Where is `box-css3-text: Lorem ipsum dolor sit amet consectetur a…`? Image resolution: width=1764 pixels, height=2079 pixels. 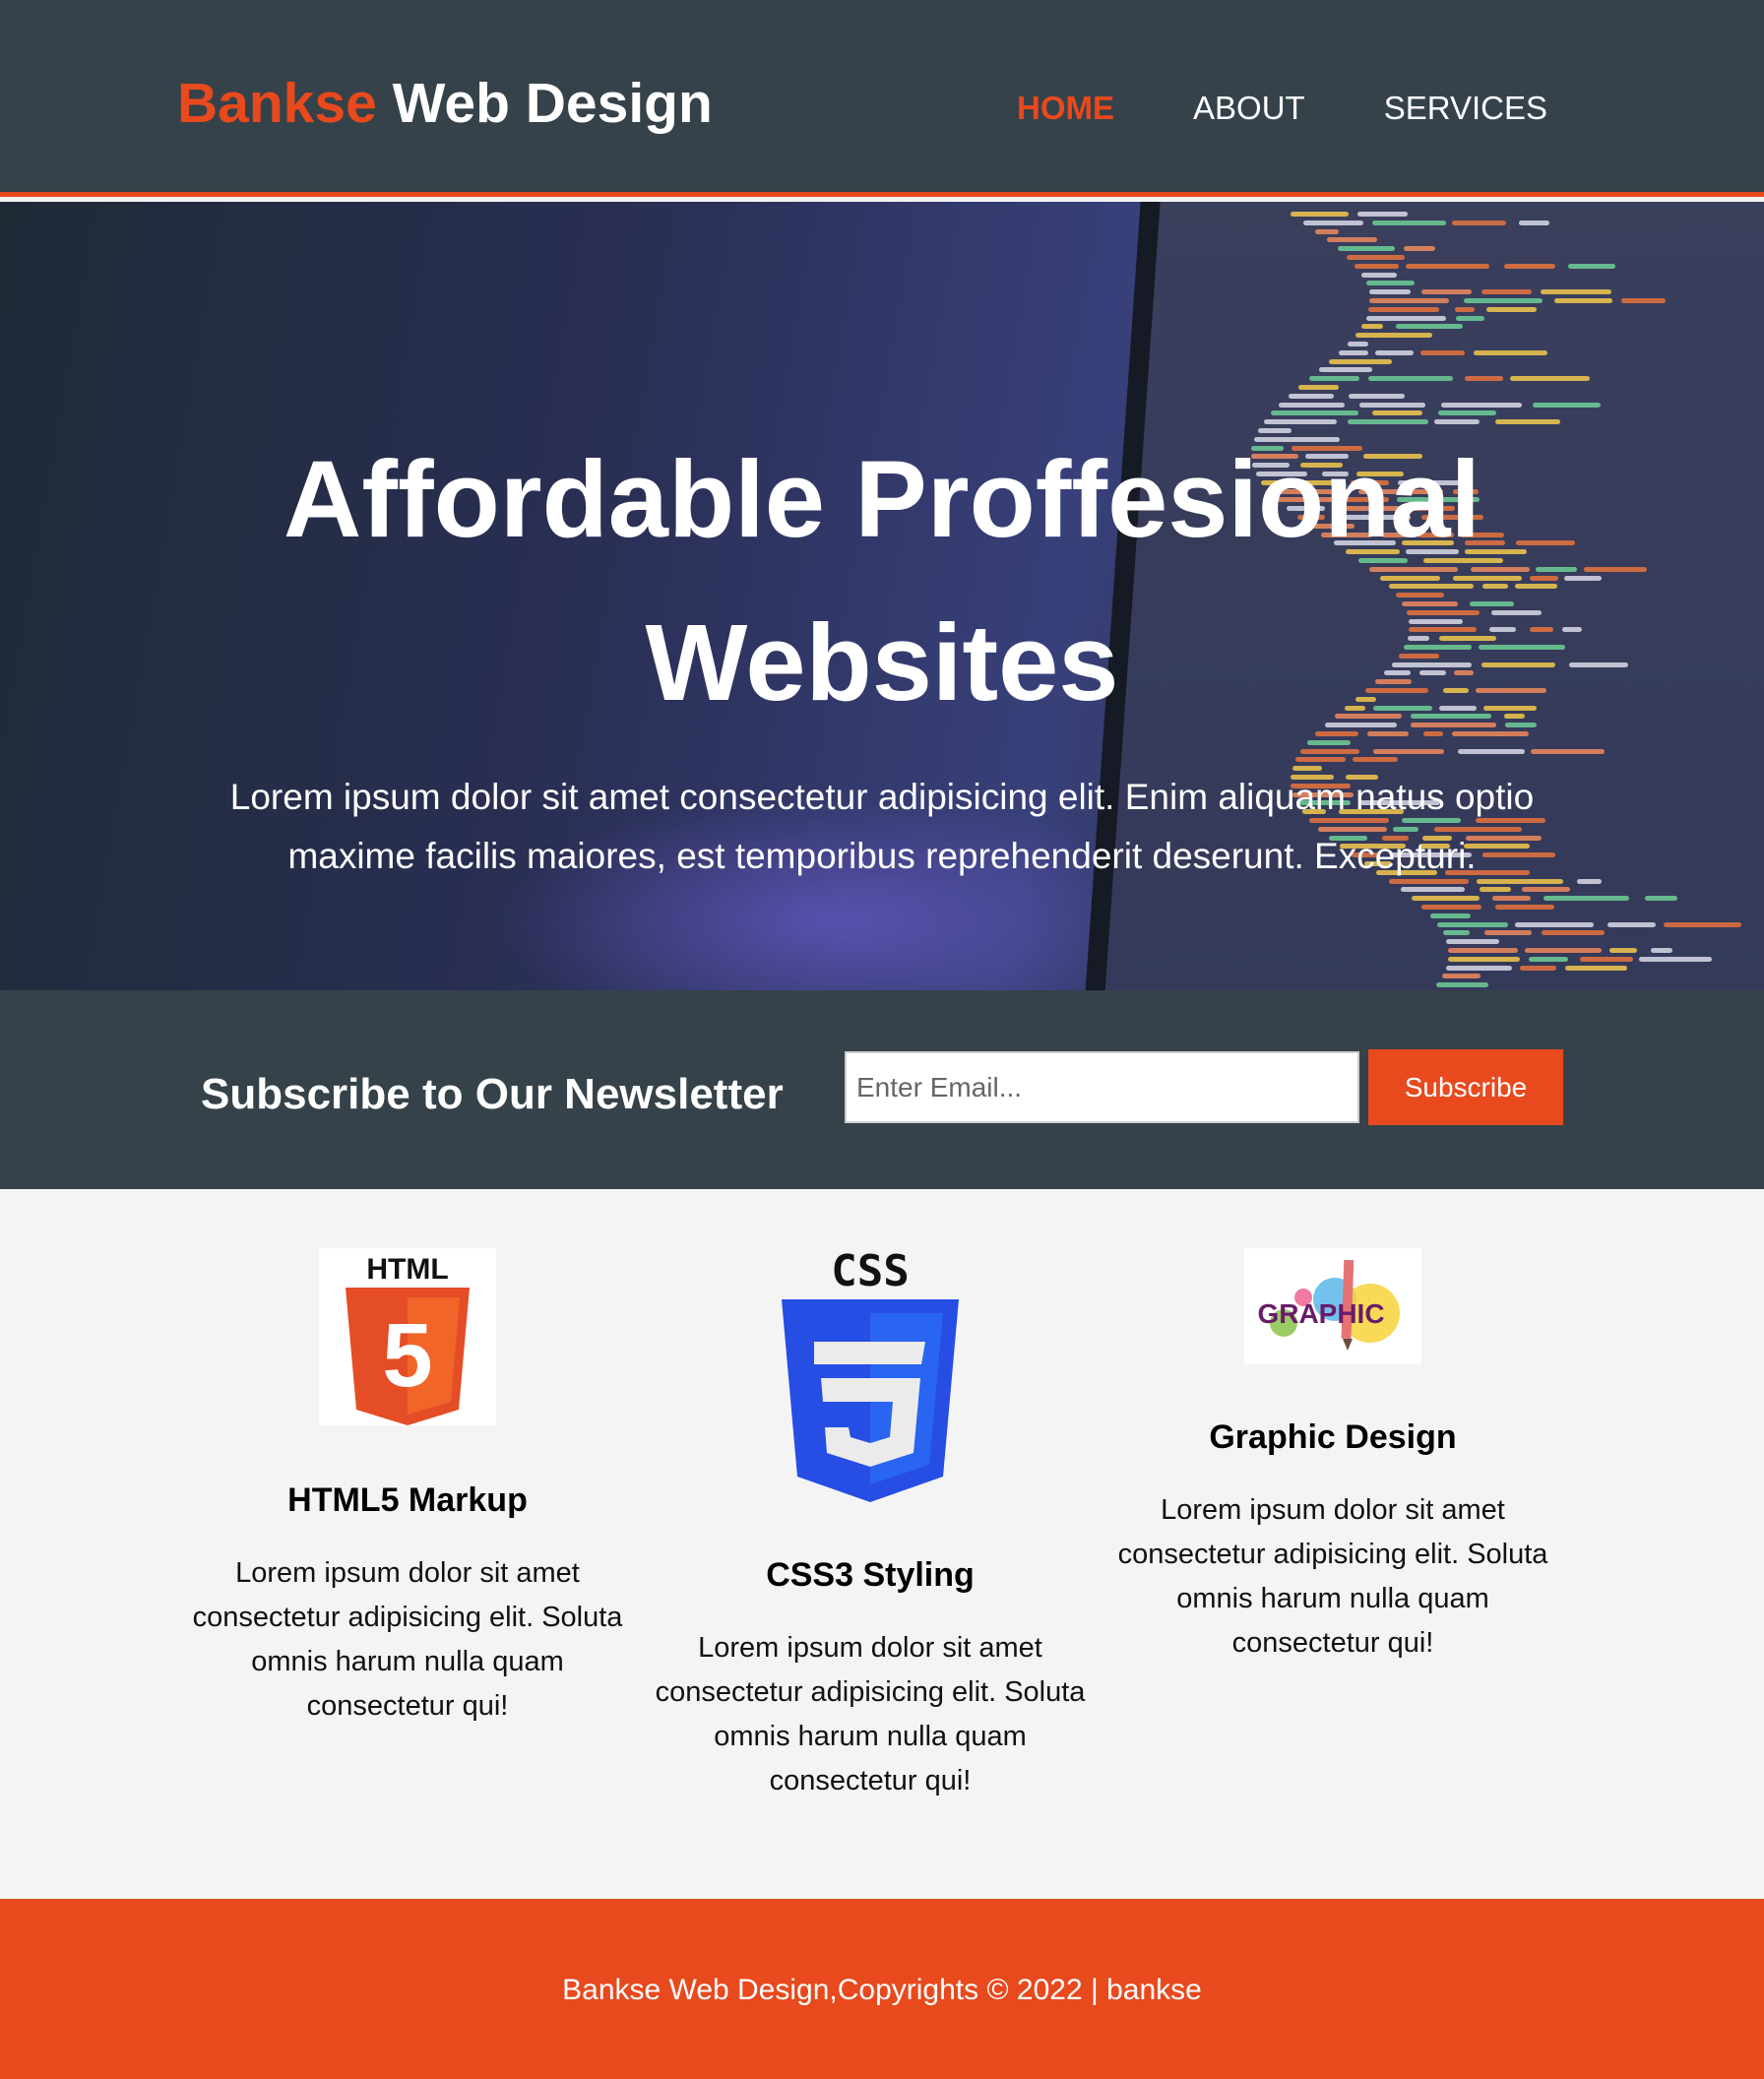 box-css3-text: Lorem ipsum dolor sit amet consectetur a… is located at coordinates (870, 1714).